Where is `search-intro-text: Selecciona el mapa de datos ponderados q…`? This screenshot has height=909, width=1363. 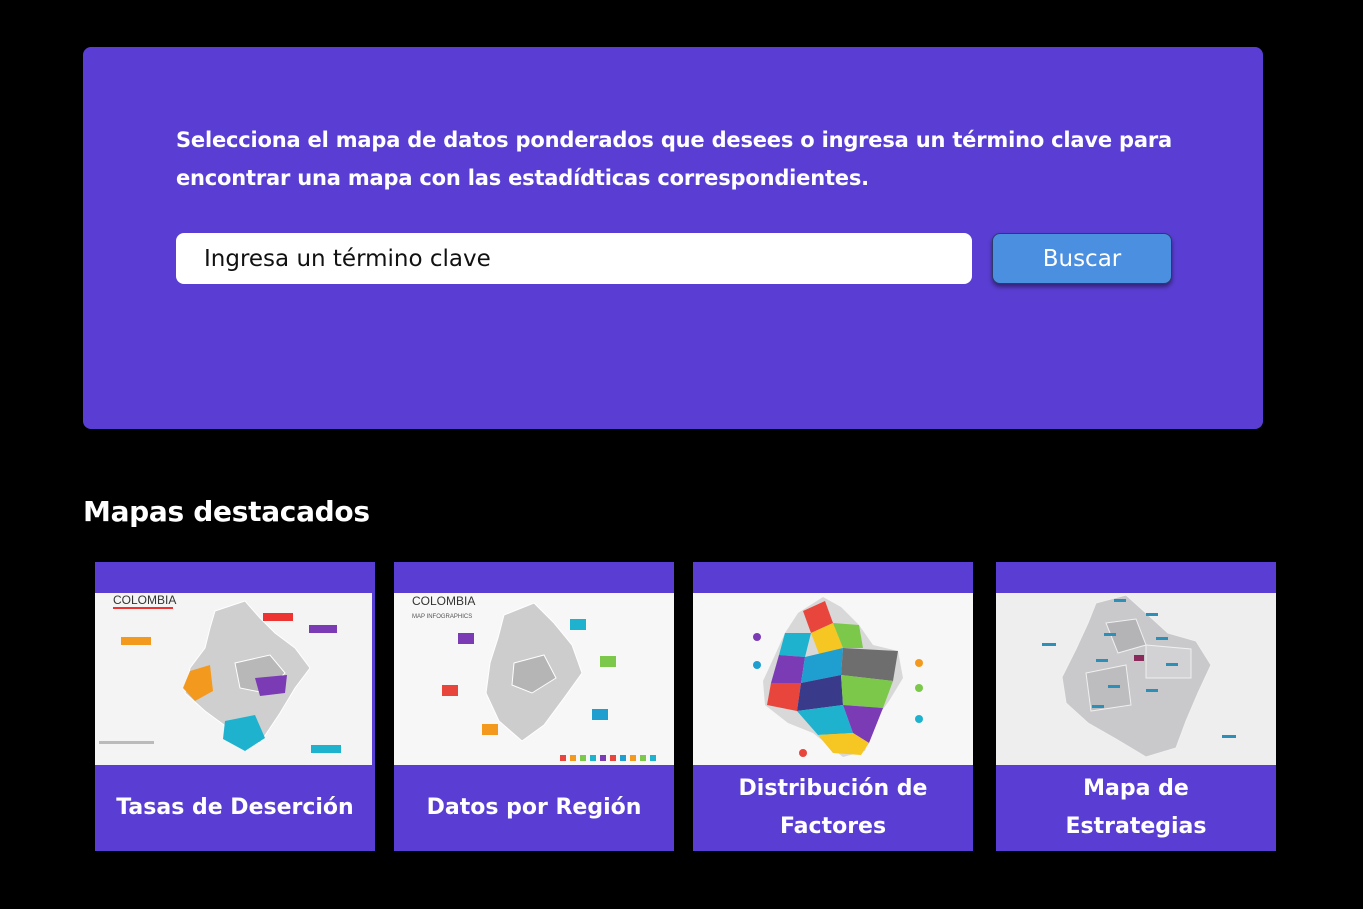 search-intro-text: Selecciona el mapa de datos ponderados q… is located at coordinates (674, 159).